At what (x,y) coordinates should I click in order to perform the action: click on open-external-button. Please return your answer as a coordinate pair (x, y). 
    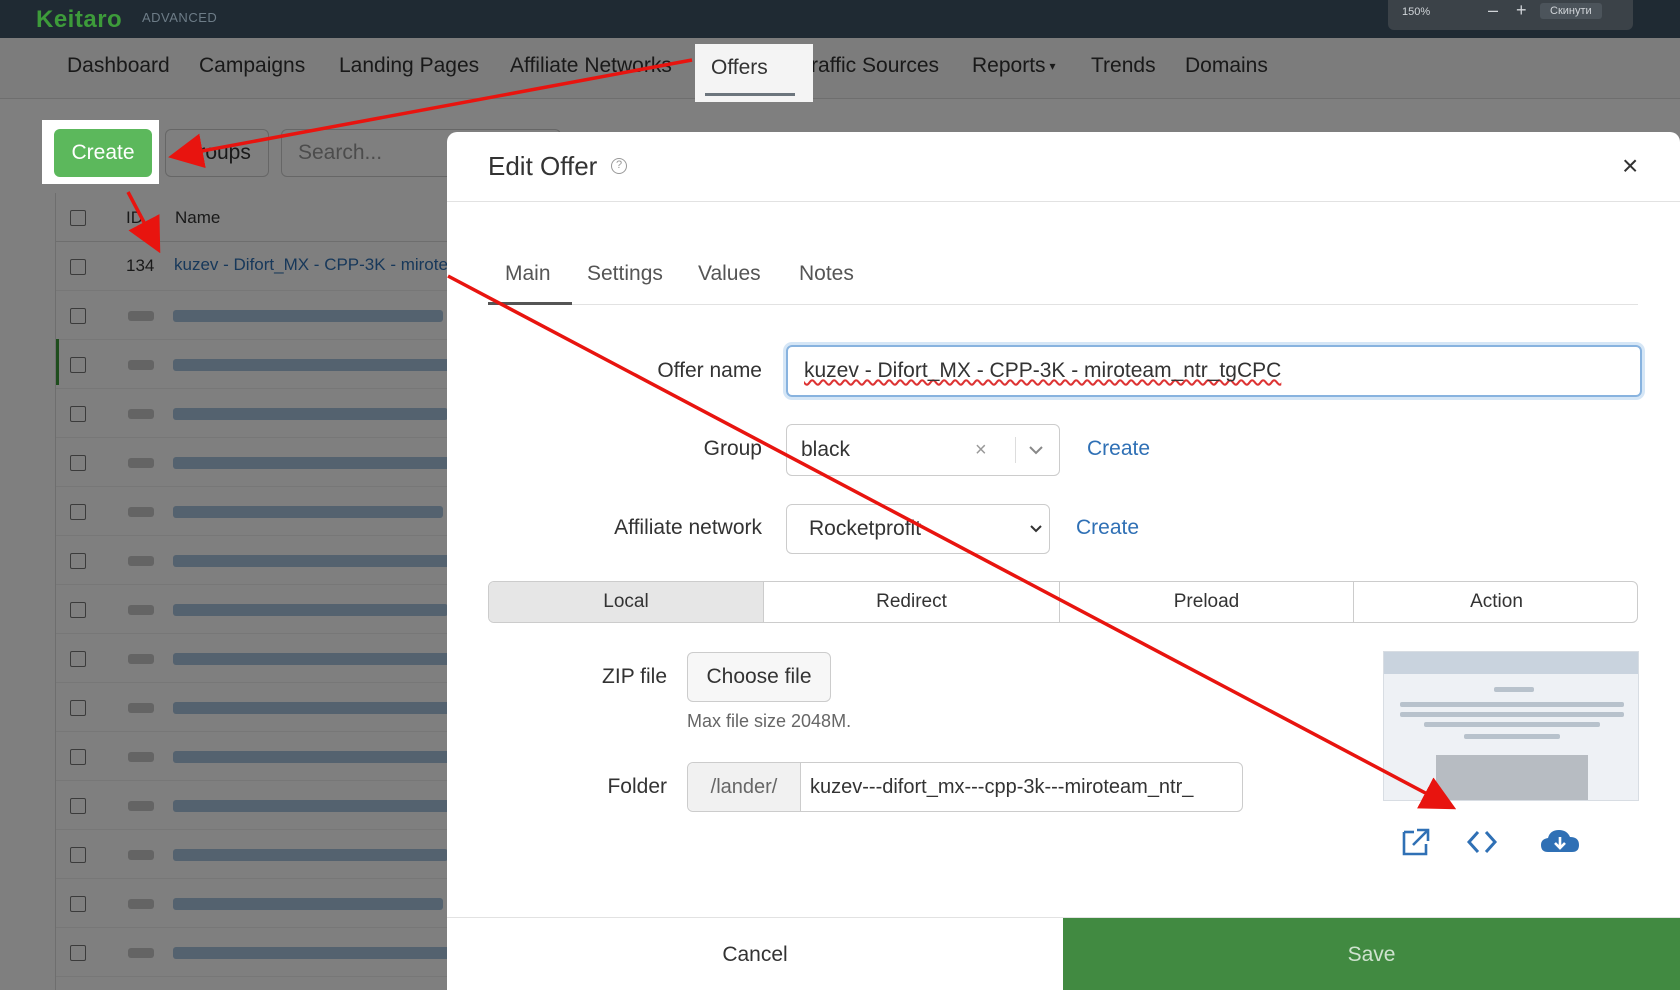
    Looking at the image, I should click on (1416, 842).